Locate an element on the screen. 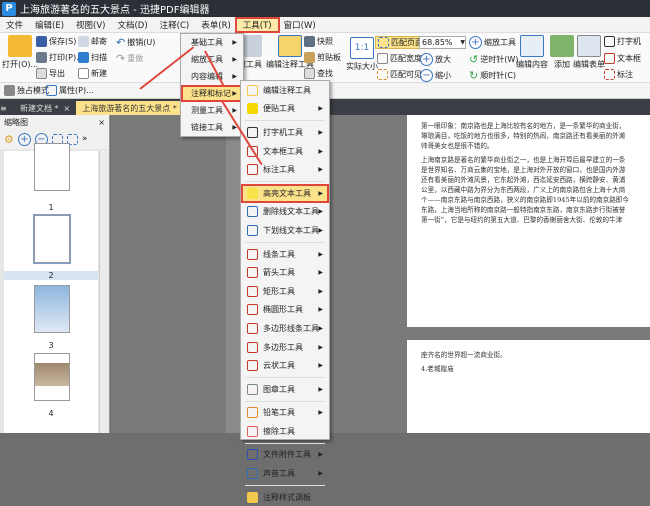 This screenshot has height=506, width=650. annotation-menu-item: 箭头工具 ▶ is located at coordinates (285, 272).